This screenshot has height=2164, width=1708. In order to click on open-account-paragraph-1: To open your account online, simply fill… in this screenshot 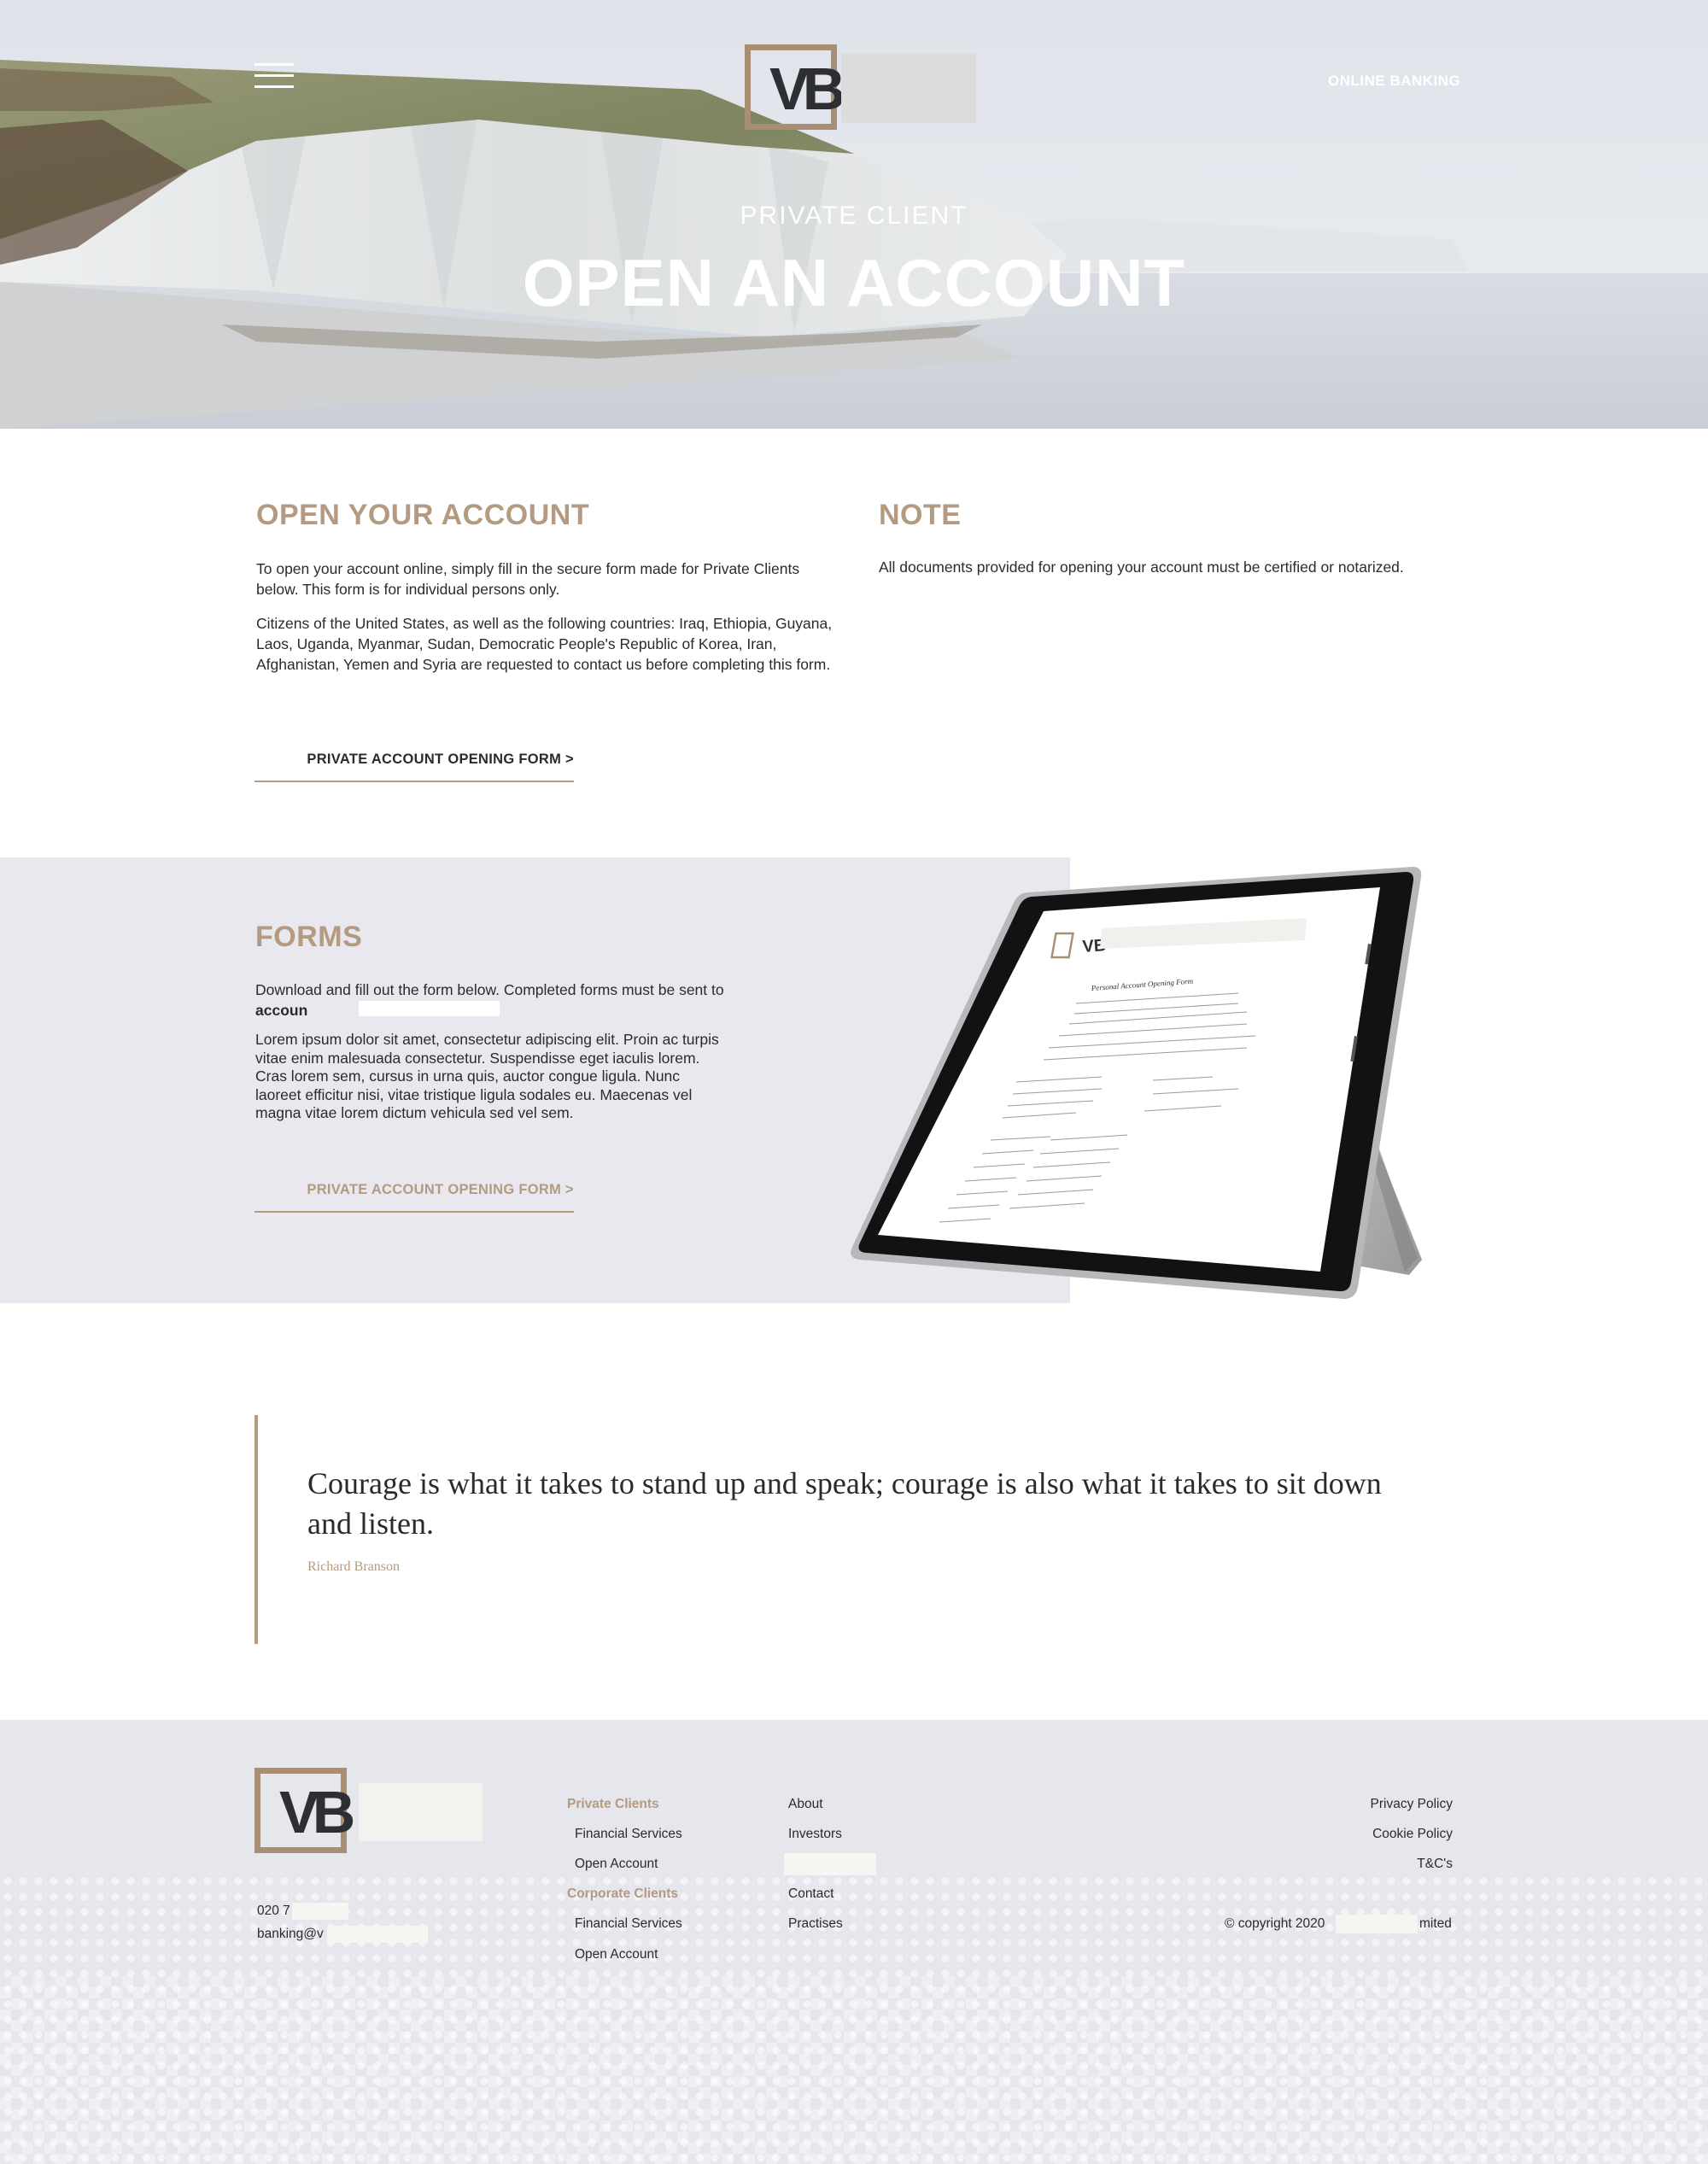, I will do `click(528, 579)`.